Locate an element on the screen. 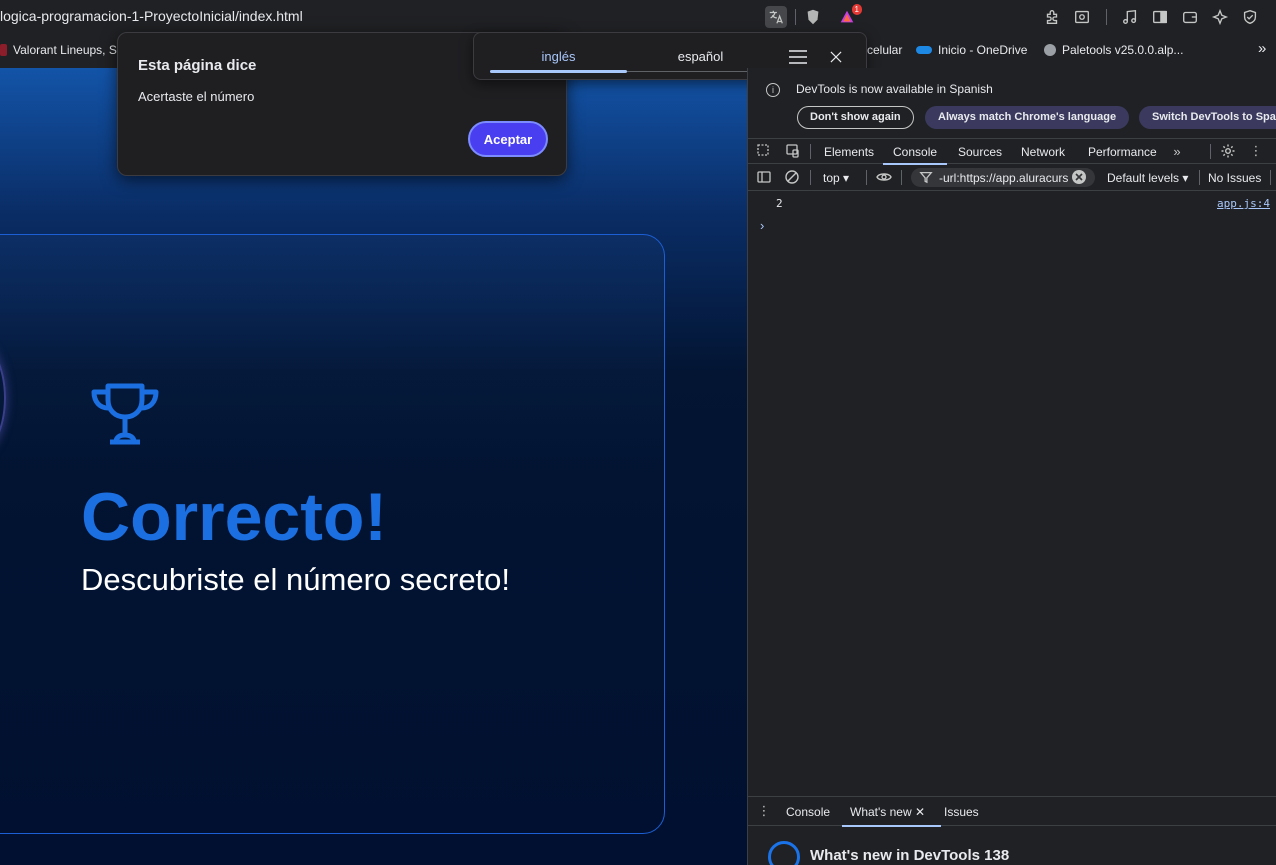 Image resolution: width=1276 pixels, height=865 pixels. reader-icon is located at coordinates (1082, 17).